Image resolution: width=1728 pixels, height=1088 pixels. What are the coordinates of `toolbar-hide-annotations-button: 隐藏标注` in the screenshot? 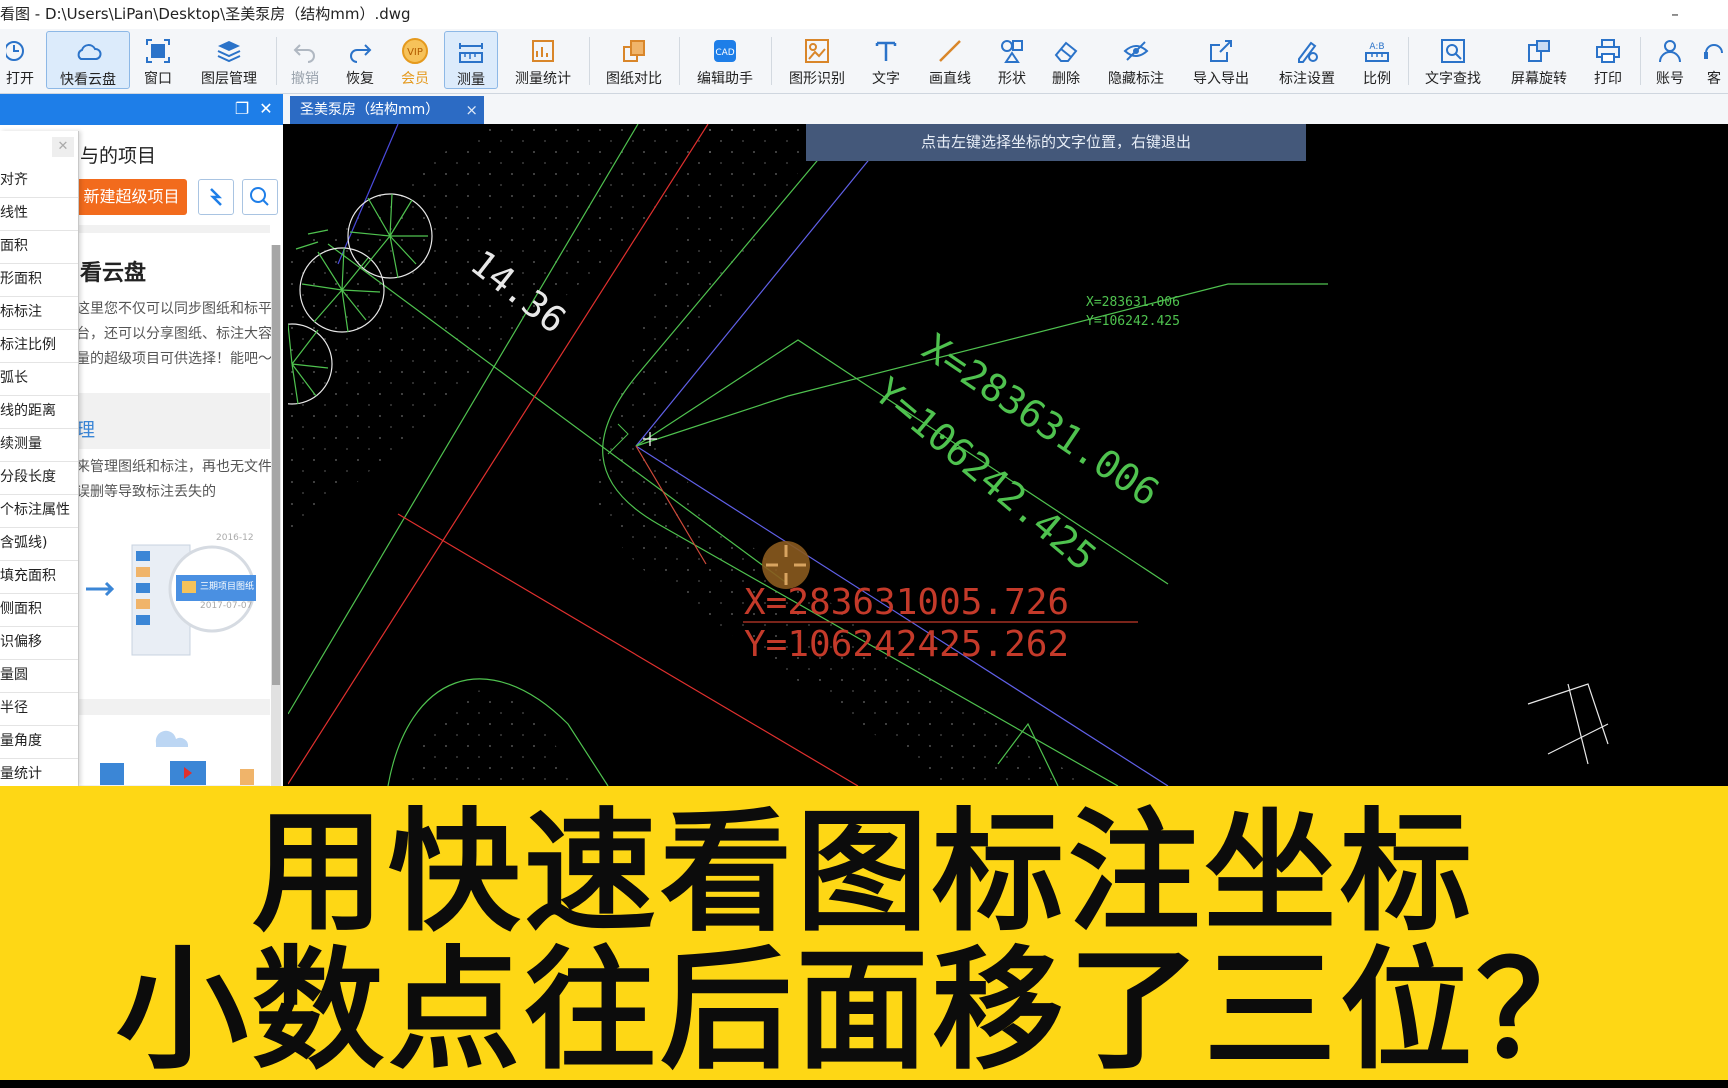 It's located at (1136, 60).